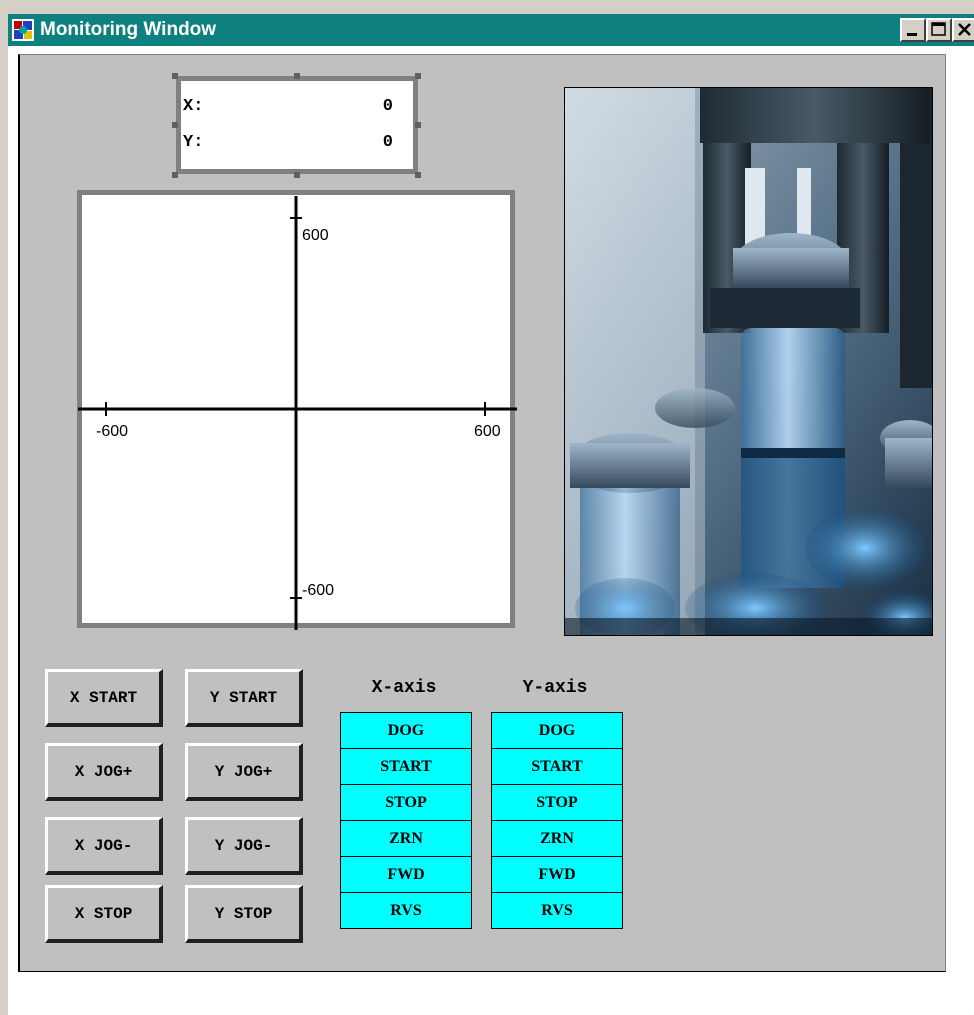 Image resolution: width=974 pixels, height=1015 pixels. I want to click on x-stop-button: X STOP, so click(104, 914).